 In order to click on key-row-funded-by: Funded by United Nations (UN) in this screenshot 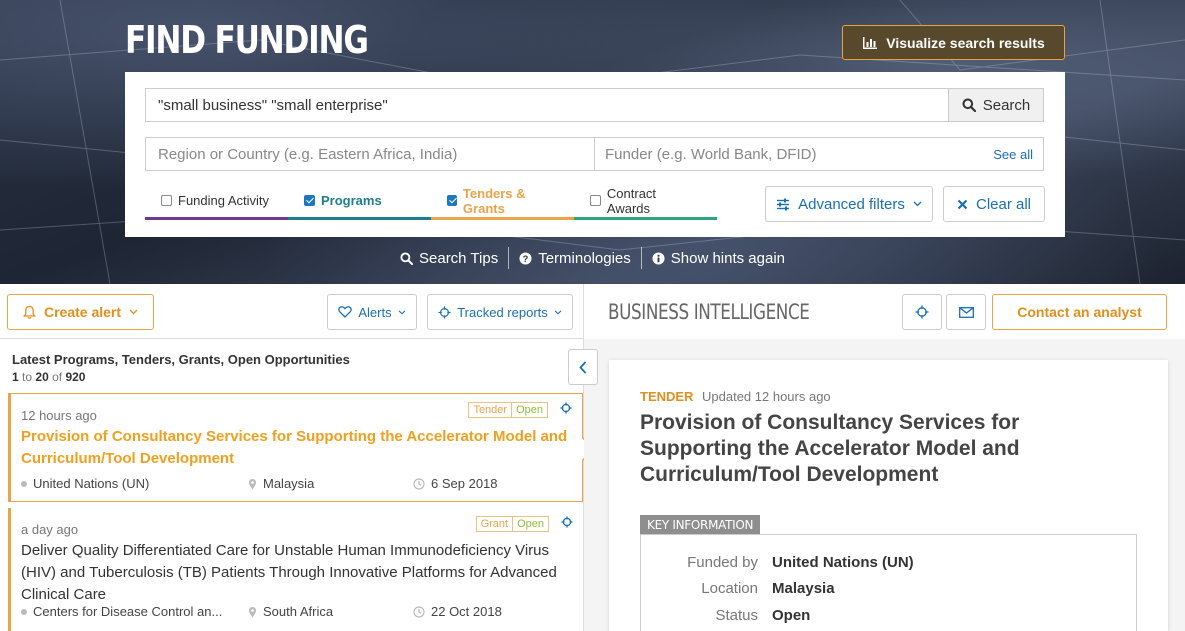, I will do `click(889, 562)`.